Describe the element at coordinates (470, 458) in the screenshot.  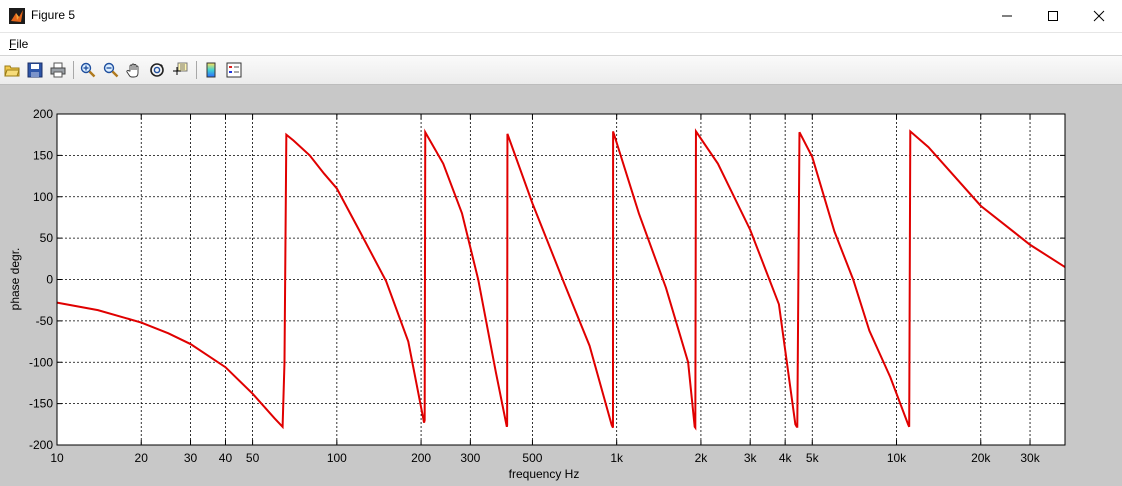
I see `x-tick-label: 300` at that location.